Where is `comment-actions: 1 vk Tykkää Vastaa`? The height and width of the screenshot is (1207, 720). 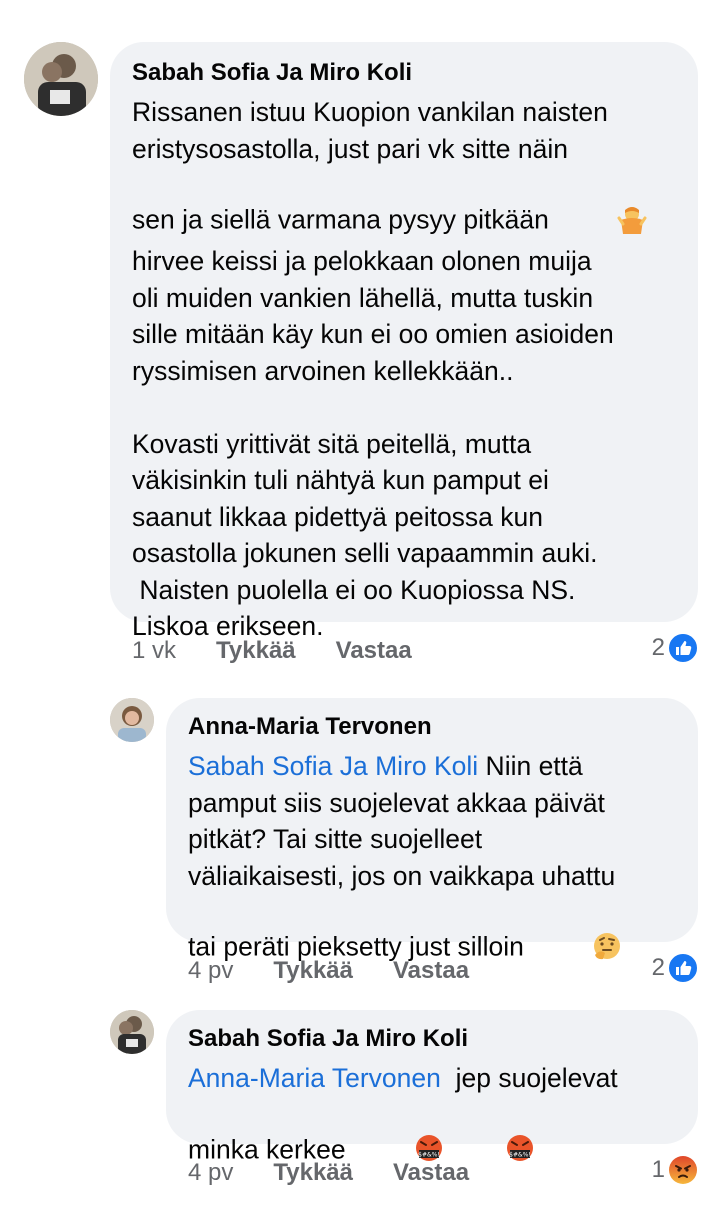
comment-actions: 1 vk Tykkää Vastaa is located at coordinates (292, 651).